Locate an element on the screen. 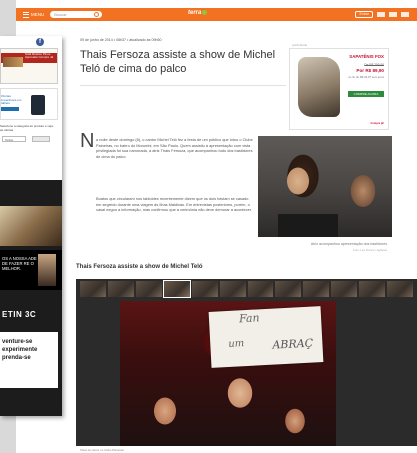 This screenshot has width=417, height=453. gallery-previous-button is located at coordinates (96, 371).